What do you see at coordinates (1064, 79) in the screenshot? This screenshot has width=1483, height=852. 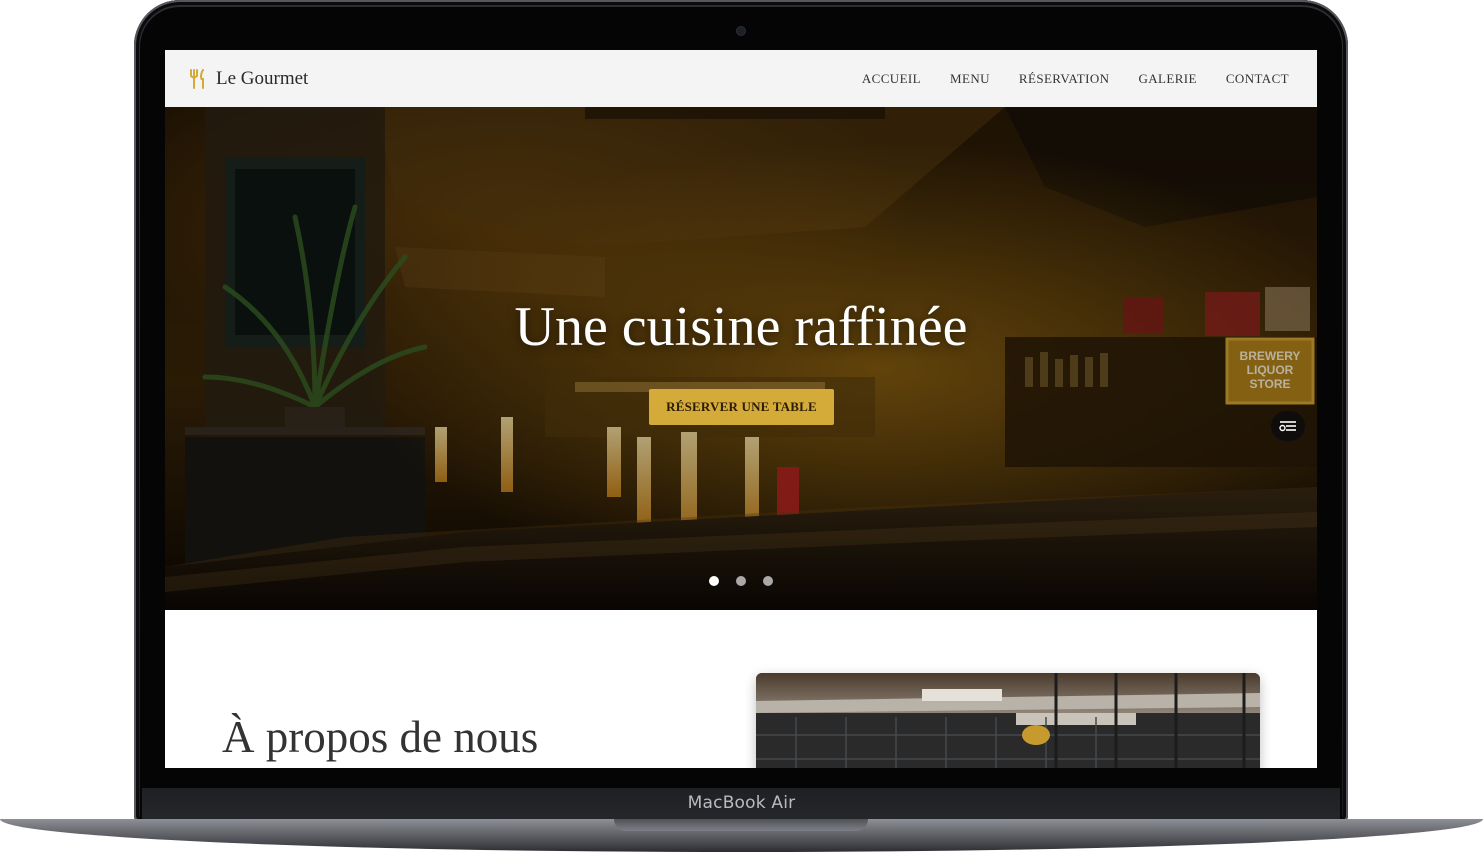 I see `nav-link-reservation: RÉSERVATION` at bounding box center [1064, 79].